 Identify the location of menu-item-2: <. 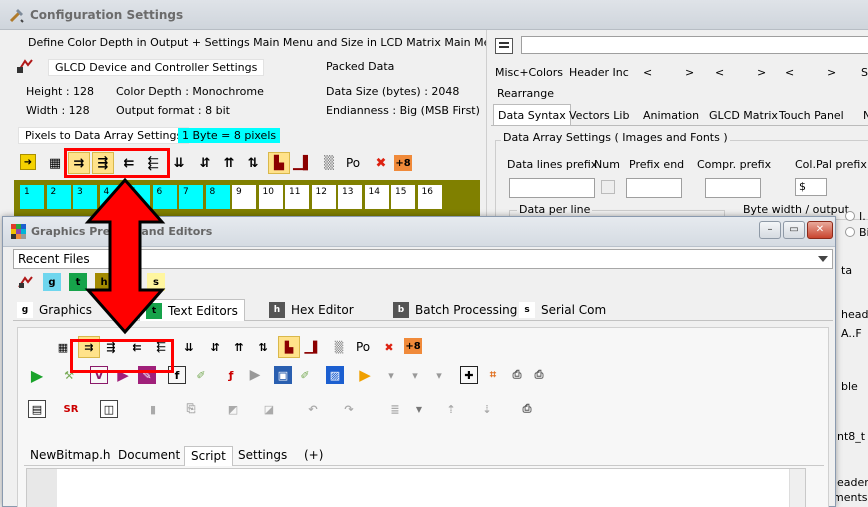
(647, 72).